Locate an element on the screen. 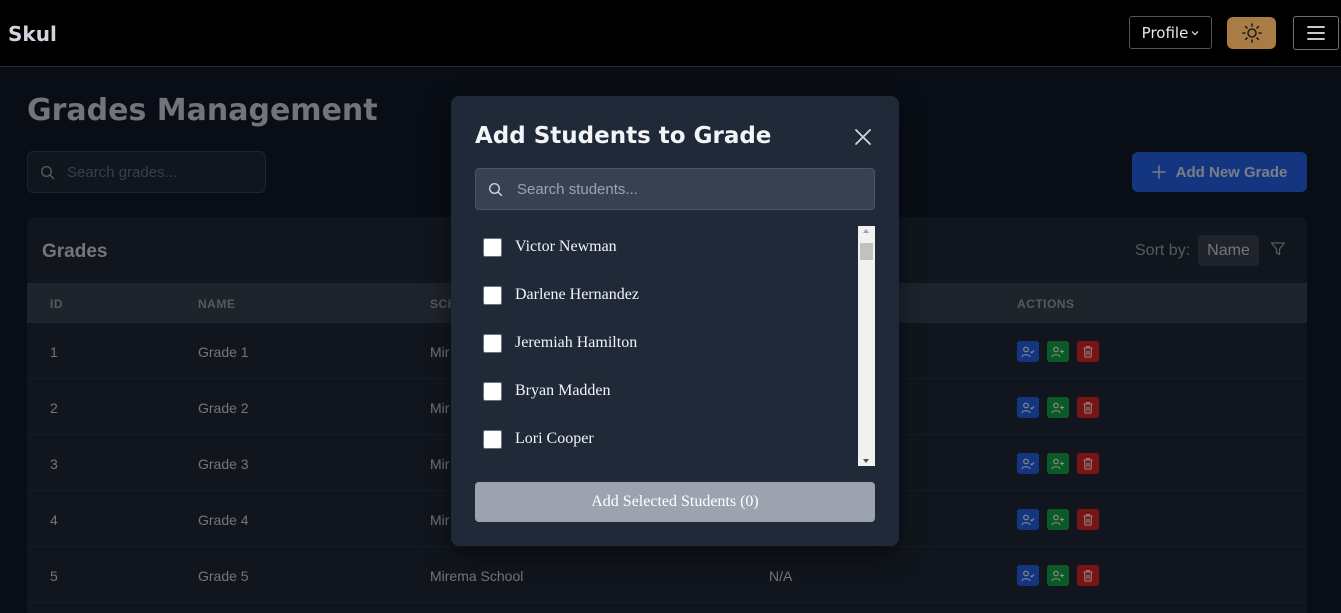 Image resolution: width=1341 pixels, height=613 pixels. list-item: Lori Cooper is located at coordinates (665, 439).